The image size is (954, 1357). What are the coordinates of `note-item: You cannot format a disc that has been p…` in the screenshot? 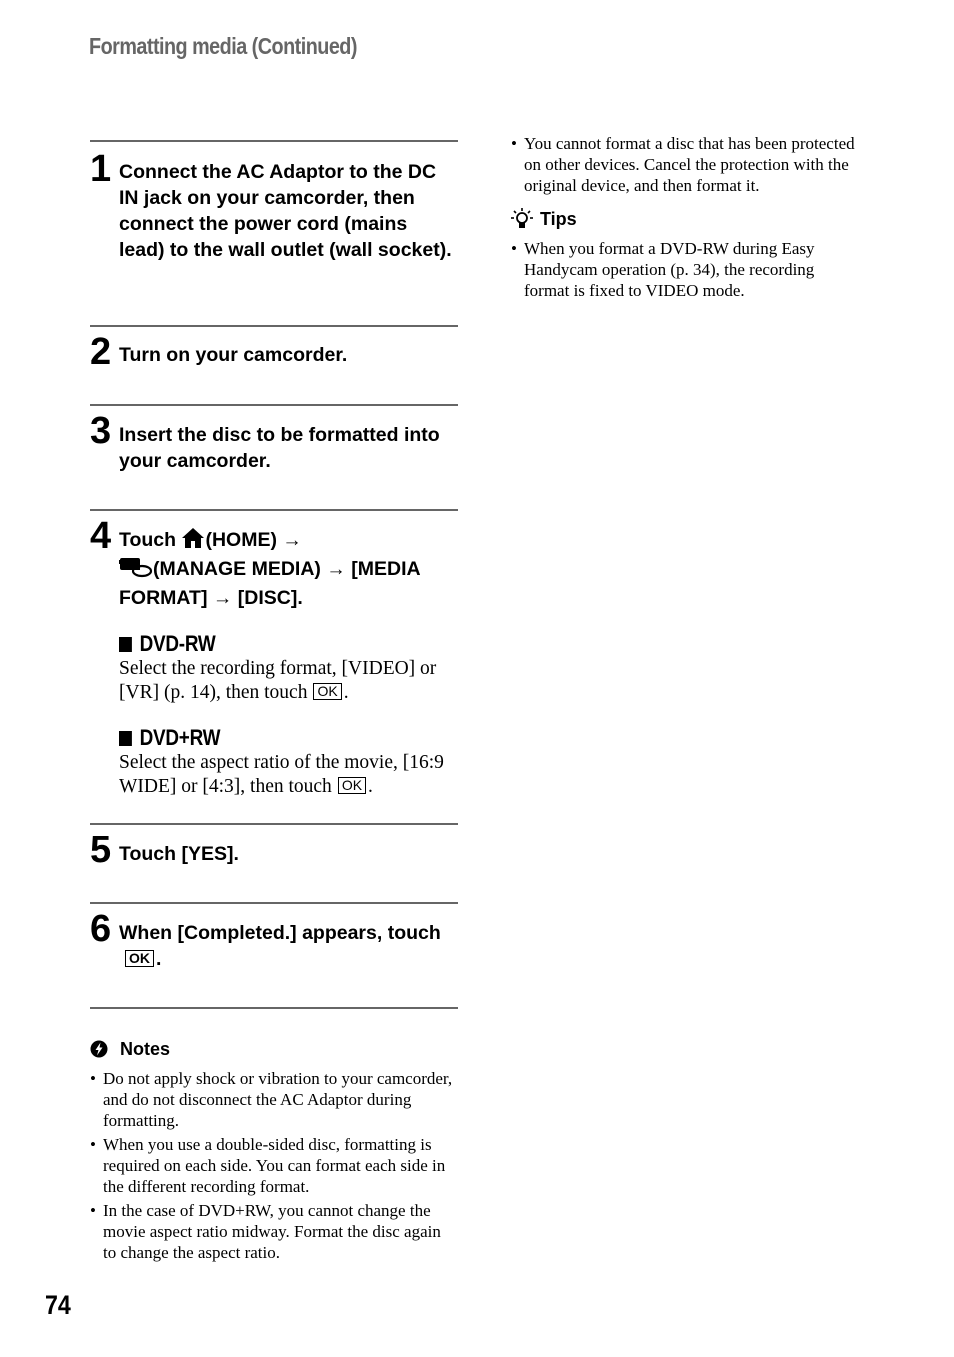 It's located at (683, 164).